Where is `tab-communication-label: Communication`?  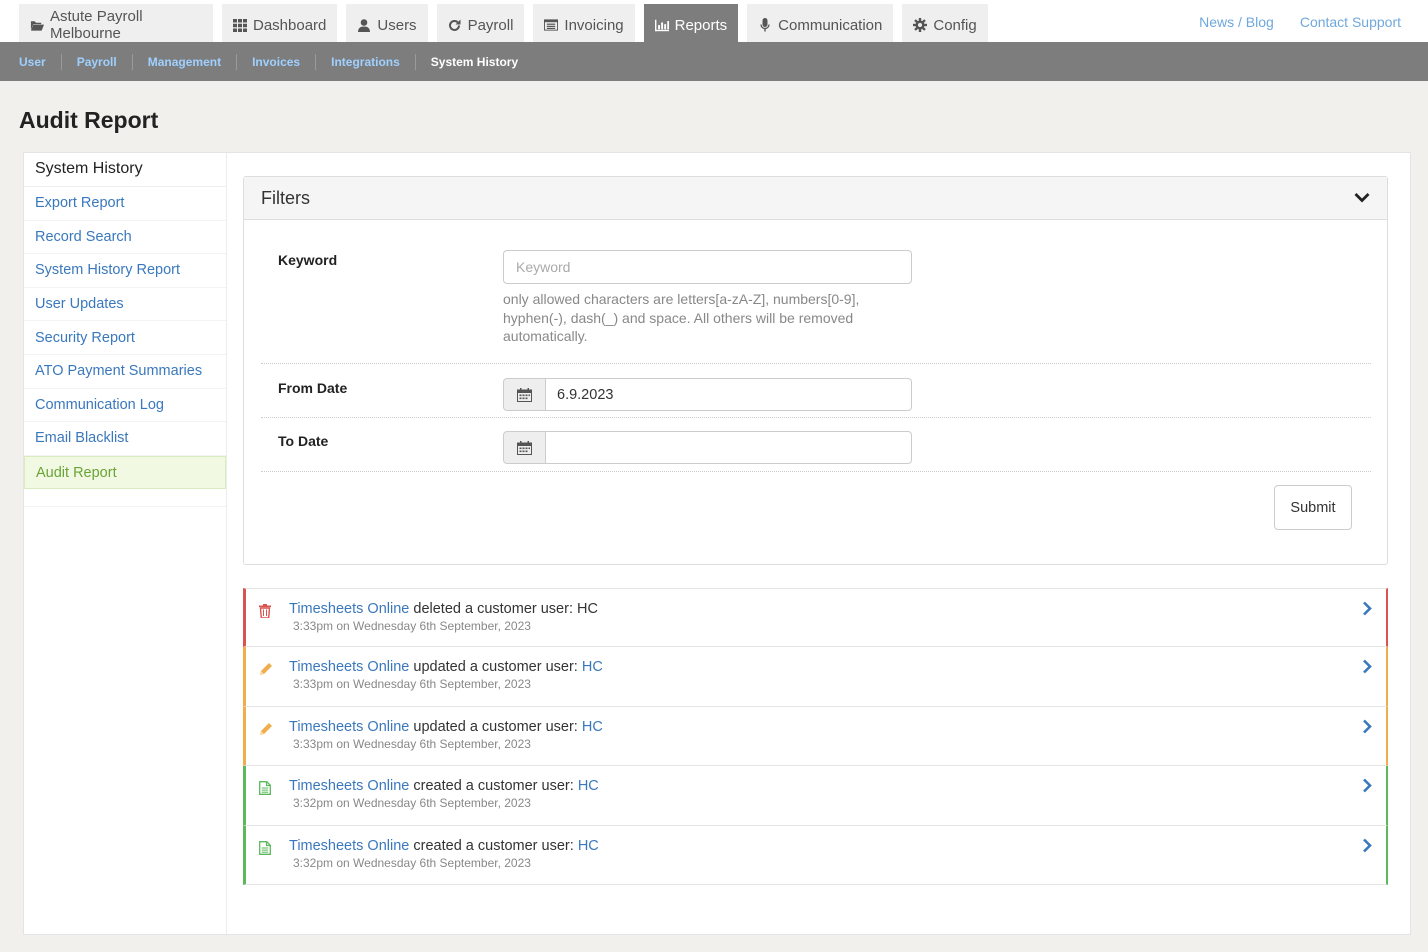 tab-communication-label: Communication is located at coordinates (830, 25).